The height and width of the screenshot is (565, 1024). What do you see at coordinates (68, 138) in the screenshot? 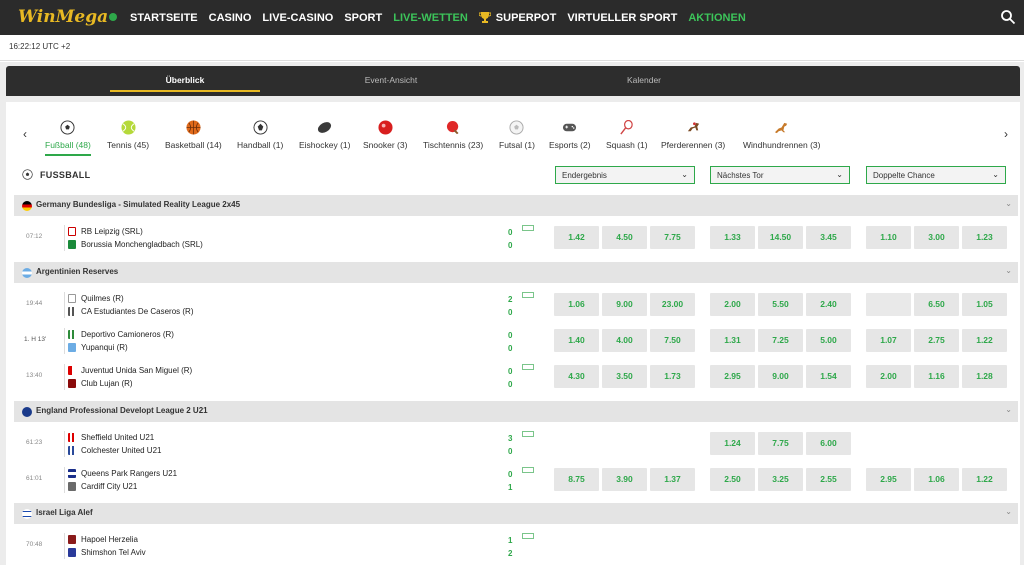
I see `sport-fussball: Fußball (48)` at bounding box center [68, 138].